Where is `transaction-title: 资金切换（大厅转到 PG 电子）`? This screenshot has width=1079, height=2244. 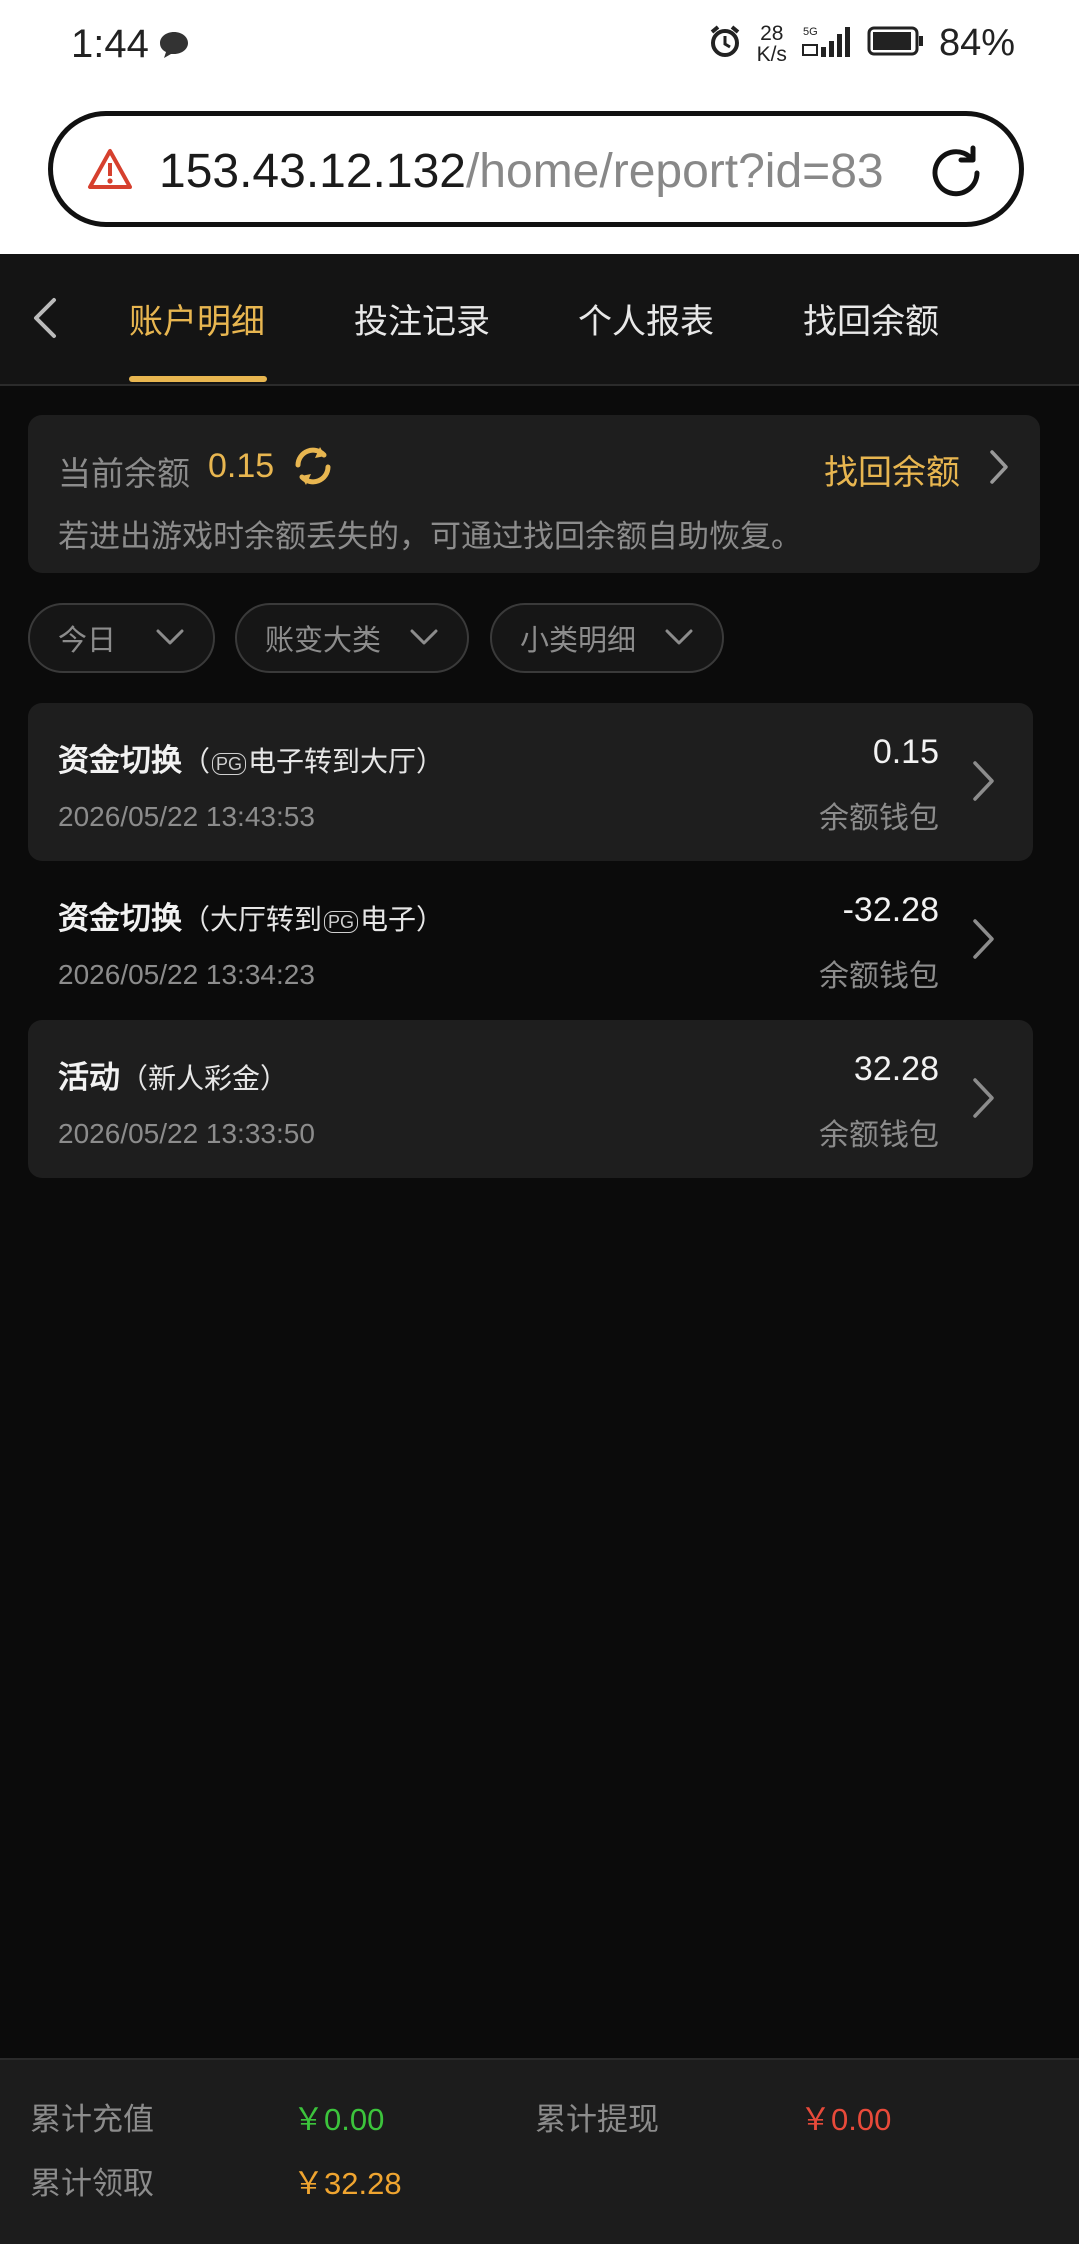 transaction-title: 资金切换（大厅转到 PG 电子） is located at coordinates (251, 918).